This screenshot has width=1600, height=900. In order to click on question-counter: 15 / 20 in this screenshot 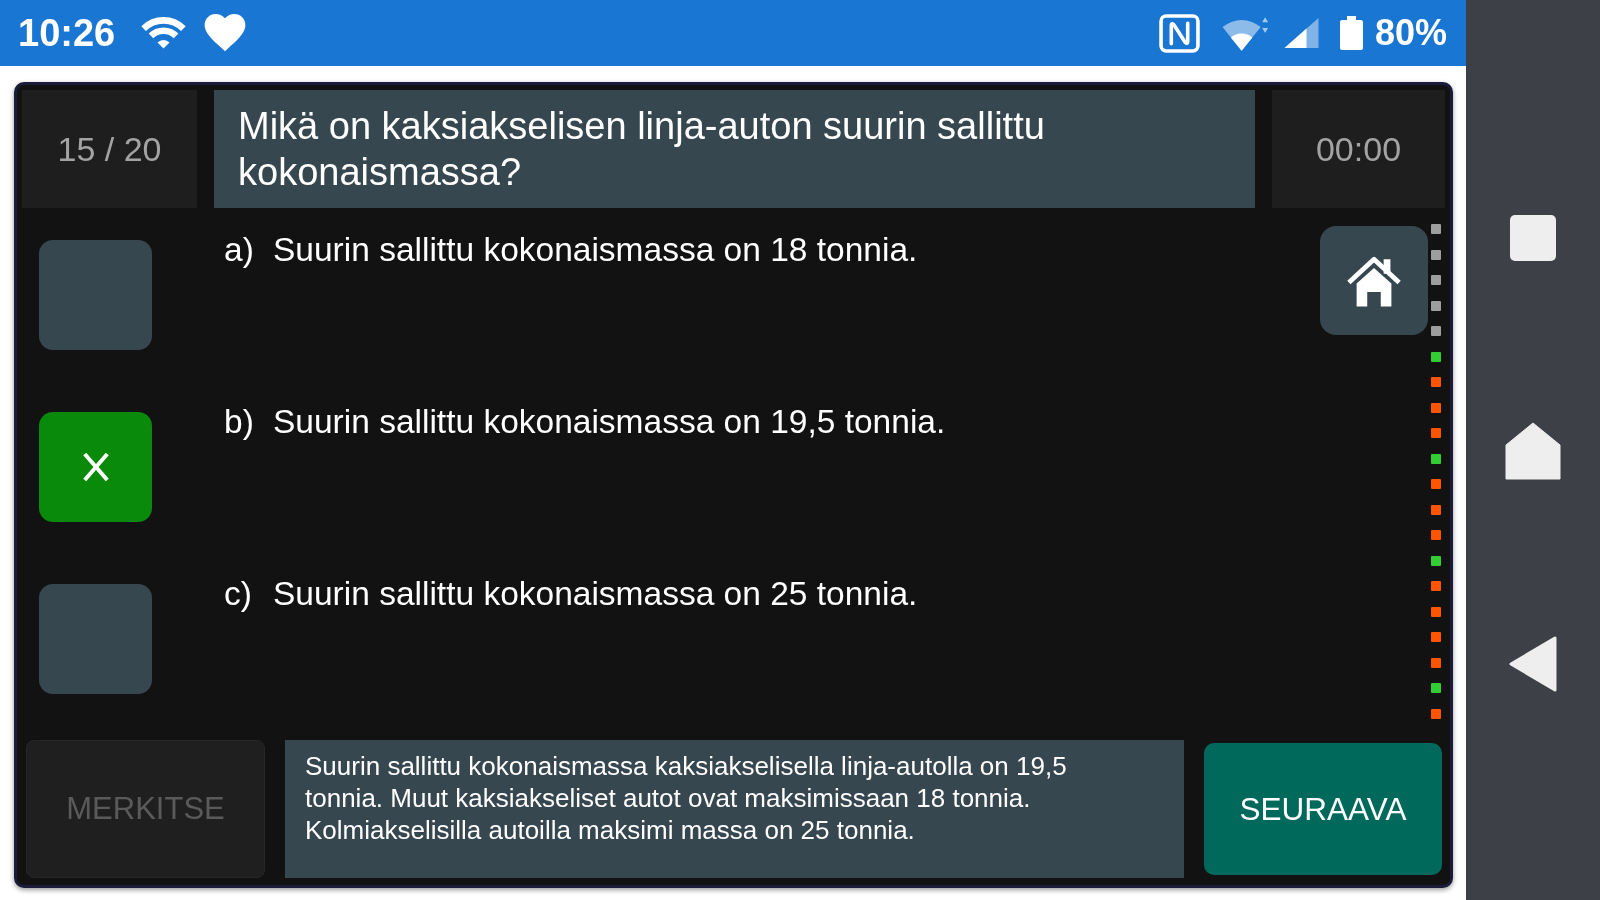, I will do `click(109, 149)`.